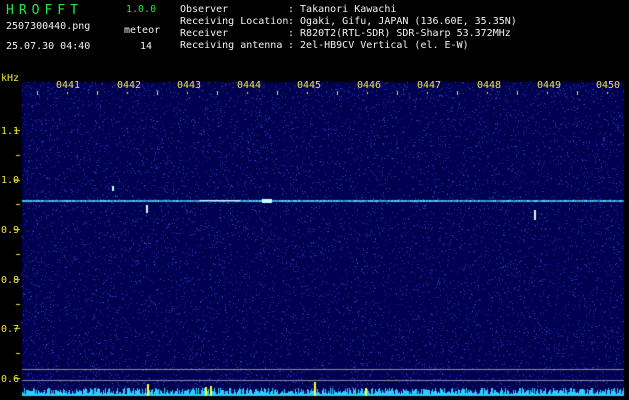 Image resolution: width=629 pixels, height=400 pixels. What do you see at coordinates (10, 280) in the screenshot?
I see `freq-tick-label: 0.8` at bounding box center [10, 280].